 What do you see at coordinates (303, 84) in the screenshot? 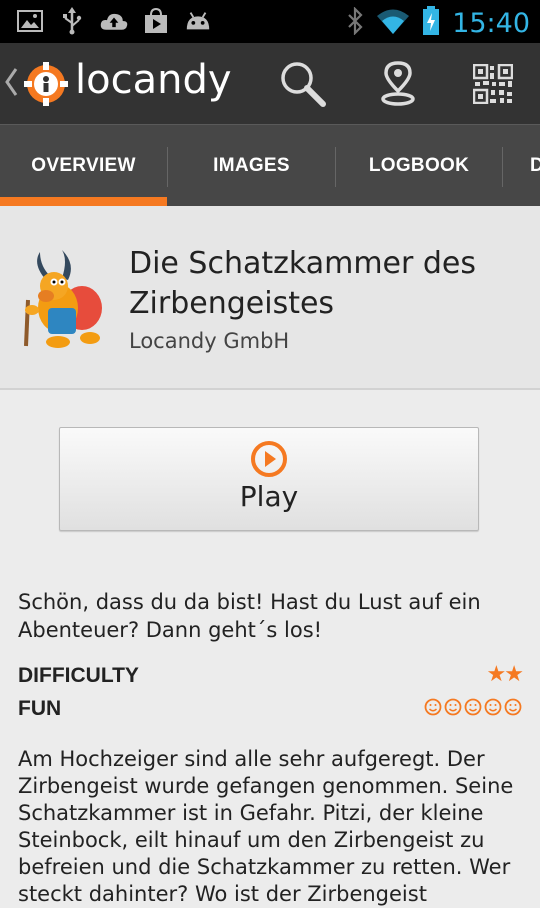
I see `search-icon` at bounding box center [303, 84].